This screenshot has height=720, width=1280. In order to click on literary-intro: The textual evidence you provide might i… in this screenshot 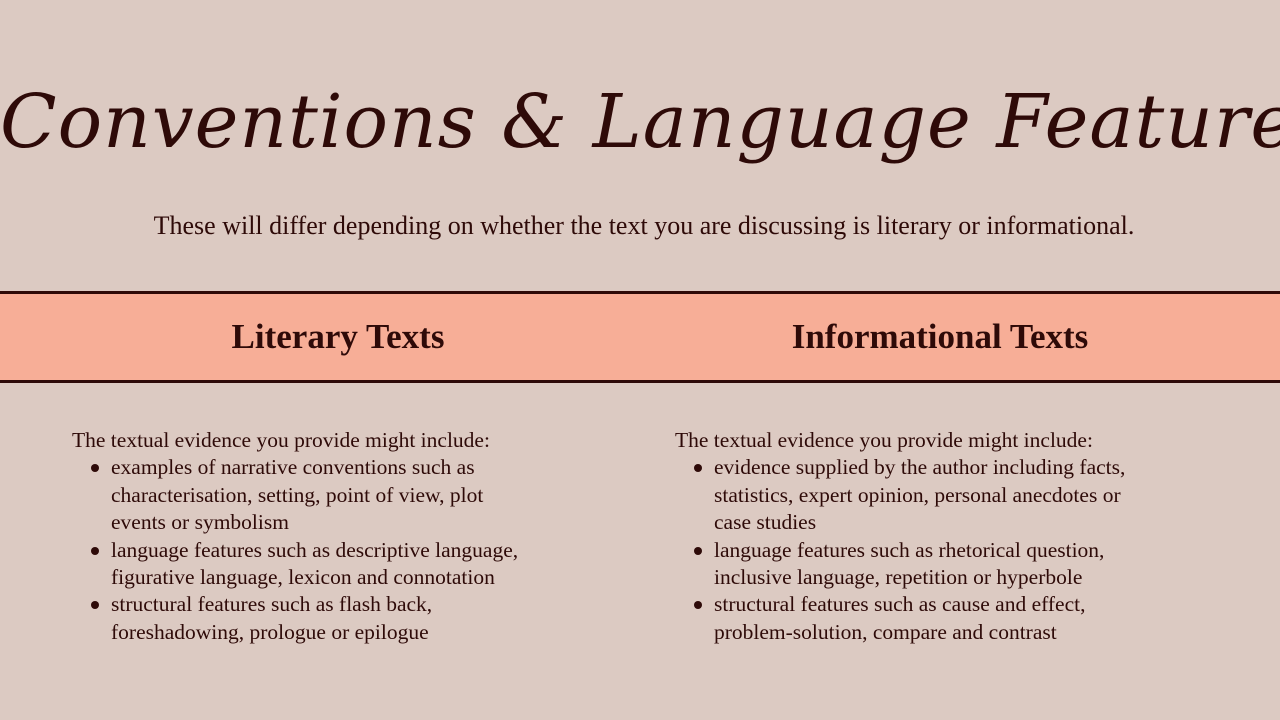, I will do `click(281, 440)`.